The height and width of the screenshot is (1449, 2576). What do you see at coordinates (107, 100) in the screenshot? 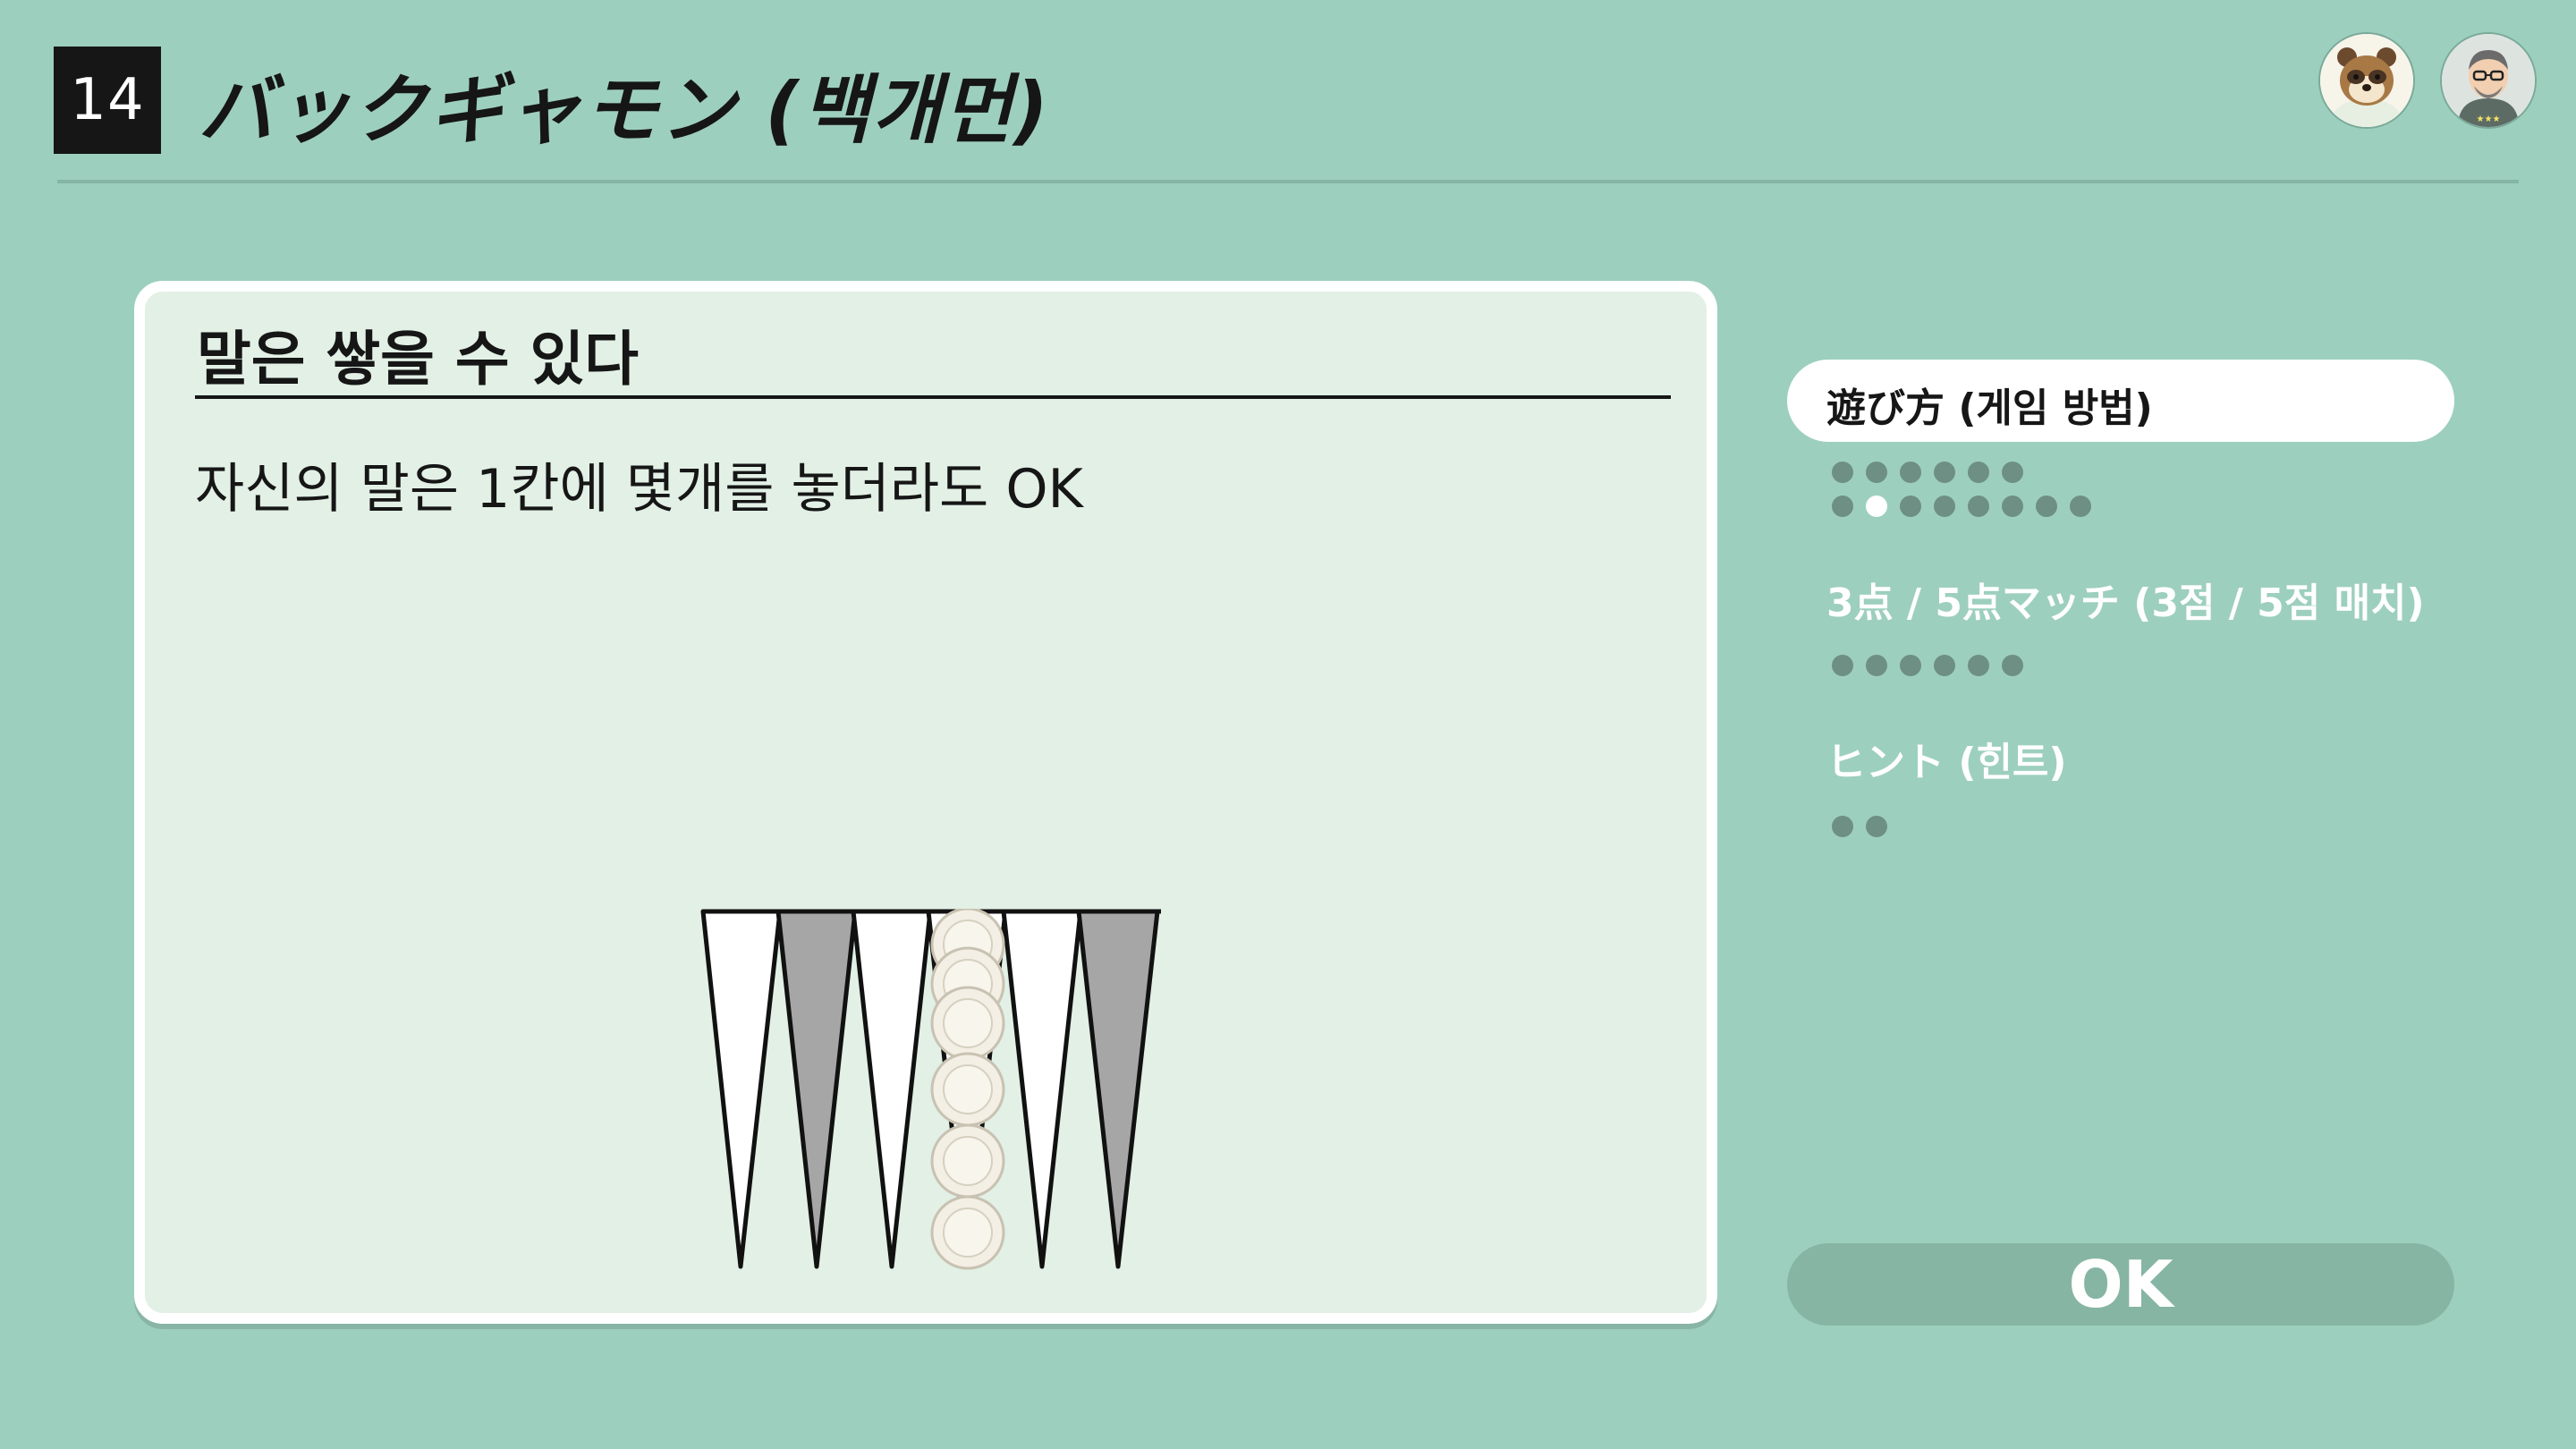
I see `chapter-number: 14` at bounding box center [107, 100].